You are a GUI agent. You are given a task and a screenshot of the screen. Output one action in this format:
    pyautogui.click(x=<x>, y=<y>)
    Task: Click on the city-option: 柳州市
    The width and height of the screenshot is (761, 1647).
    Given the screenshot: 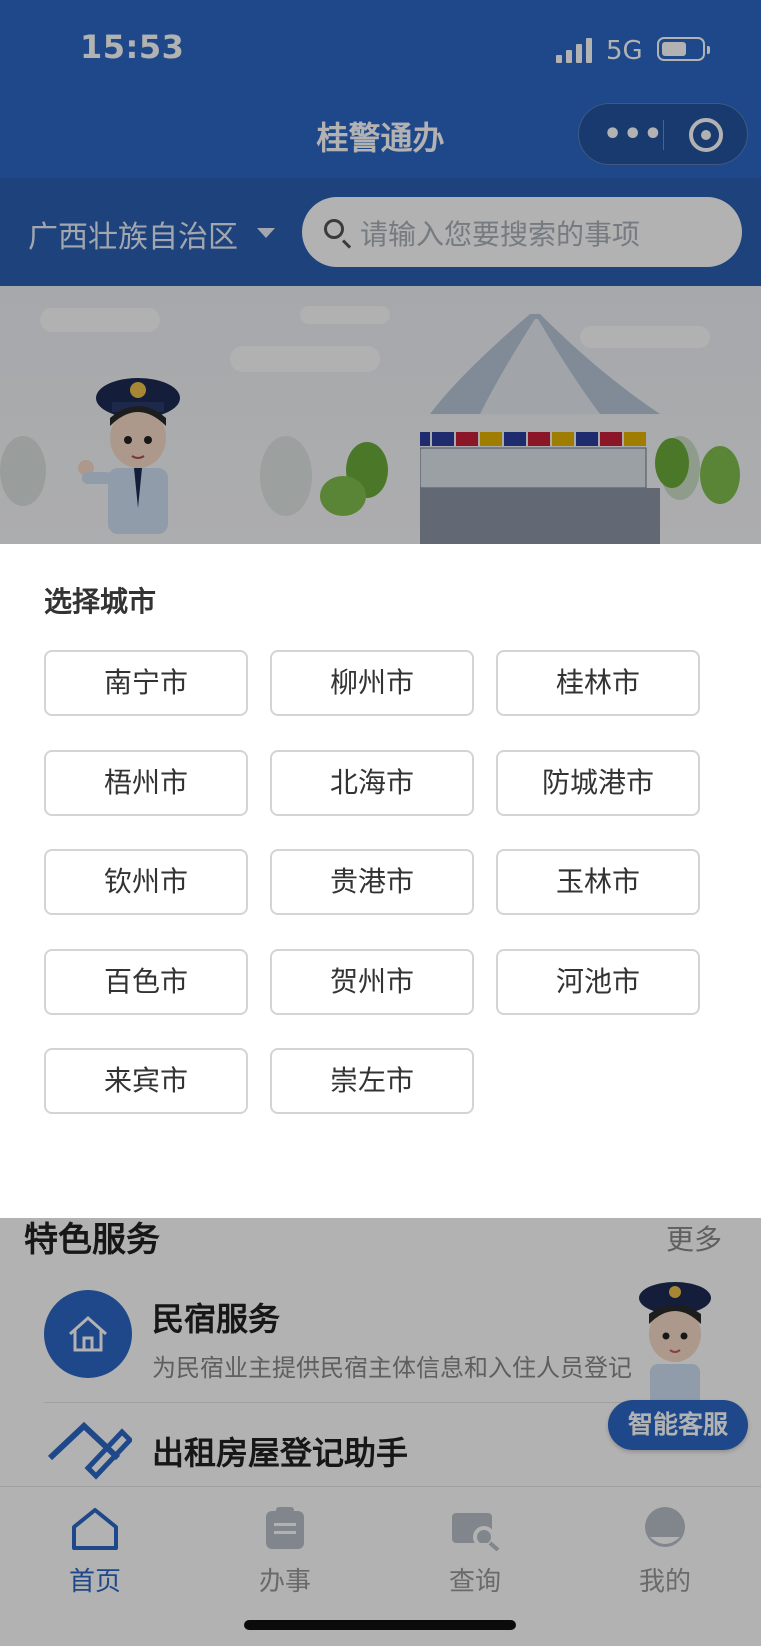 What is the action you would take?
    pyautogui.click(x=372, y=683)
    